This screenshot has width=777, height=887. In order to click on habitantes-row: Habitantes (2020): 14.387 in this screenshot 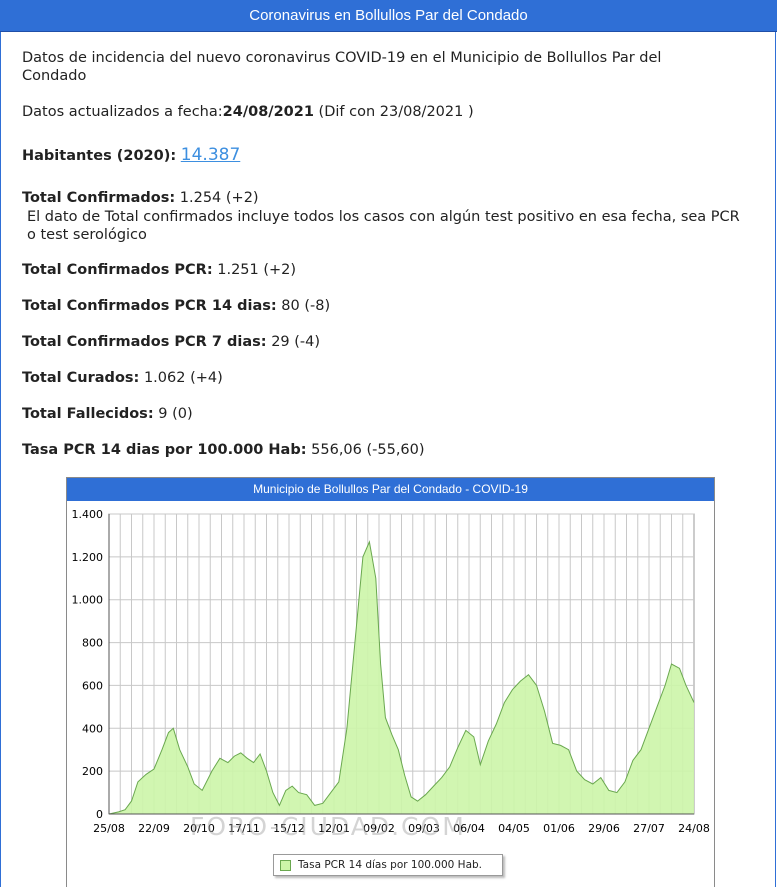, I will do `click(131, 155)`.